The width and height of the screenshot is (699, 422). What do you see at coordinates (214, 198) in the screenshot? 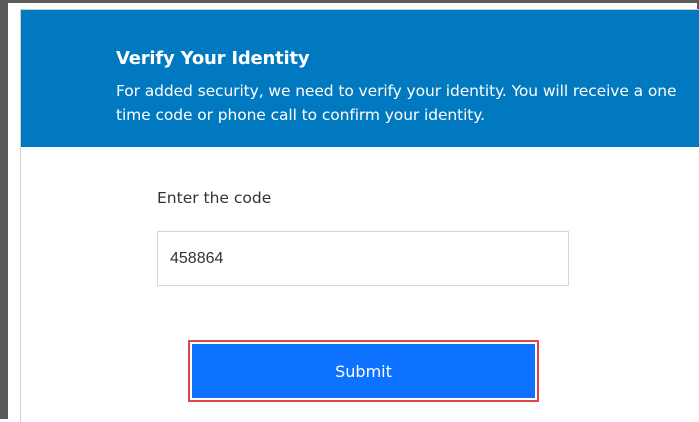
I see `code-field-label: Enter the code` at bounding box center [214, 198].